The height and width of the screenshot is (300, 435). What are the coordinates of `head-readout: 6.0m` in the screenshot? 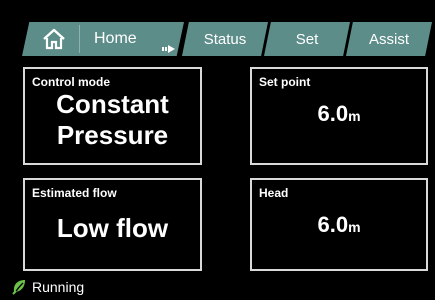 It's located at (339, 225).